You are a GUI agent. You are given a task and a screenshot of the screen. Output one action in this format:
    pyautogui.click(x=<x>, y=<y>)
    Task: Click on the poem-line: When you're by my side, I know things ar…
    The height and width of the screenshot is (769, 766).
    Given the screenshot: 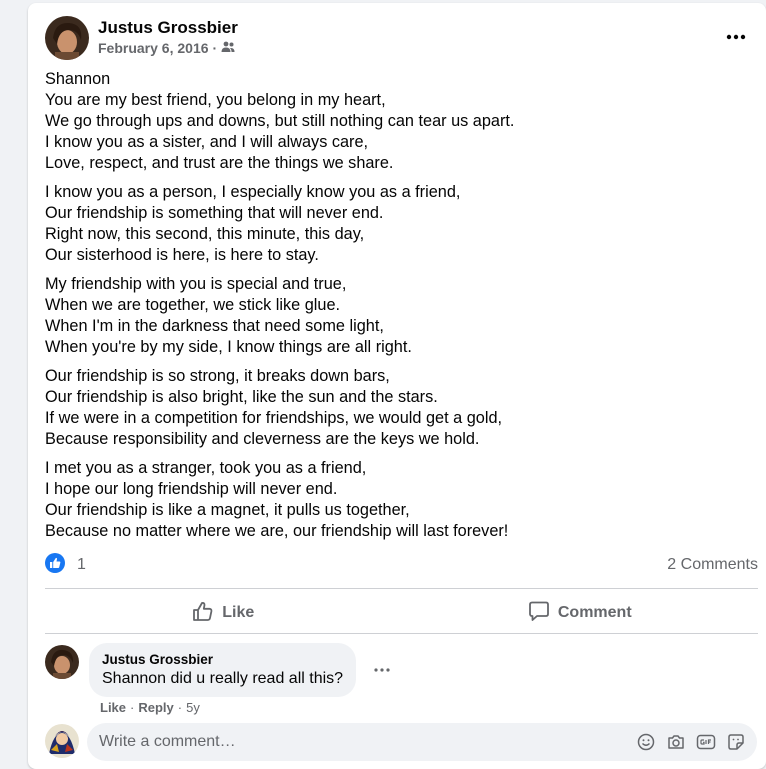 What is the action you would take?
    pyautogui.click(x=228, y=347)
    